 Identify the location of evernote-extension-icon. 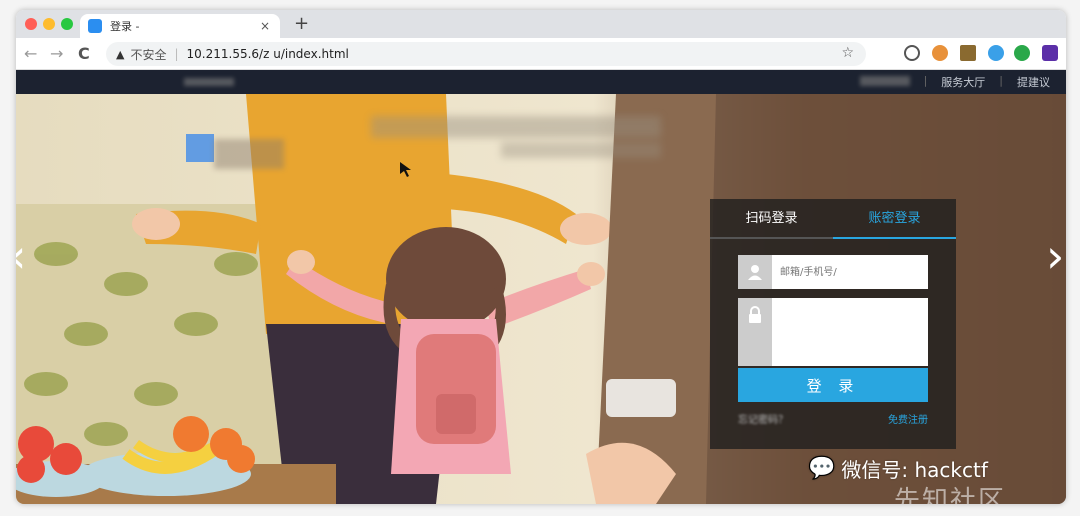
(1022, 53).